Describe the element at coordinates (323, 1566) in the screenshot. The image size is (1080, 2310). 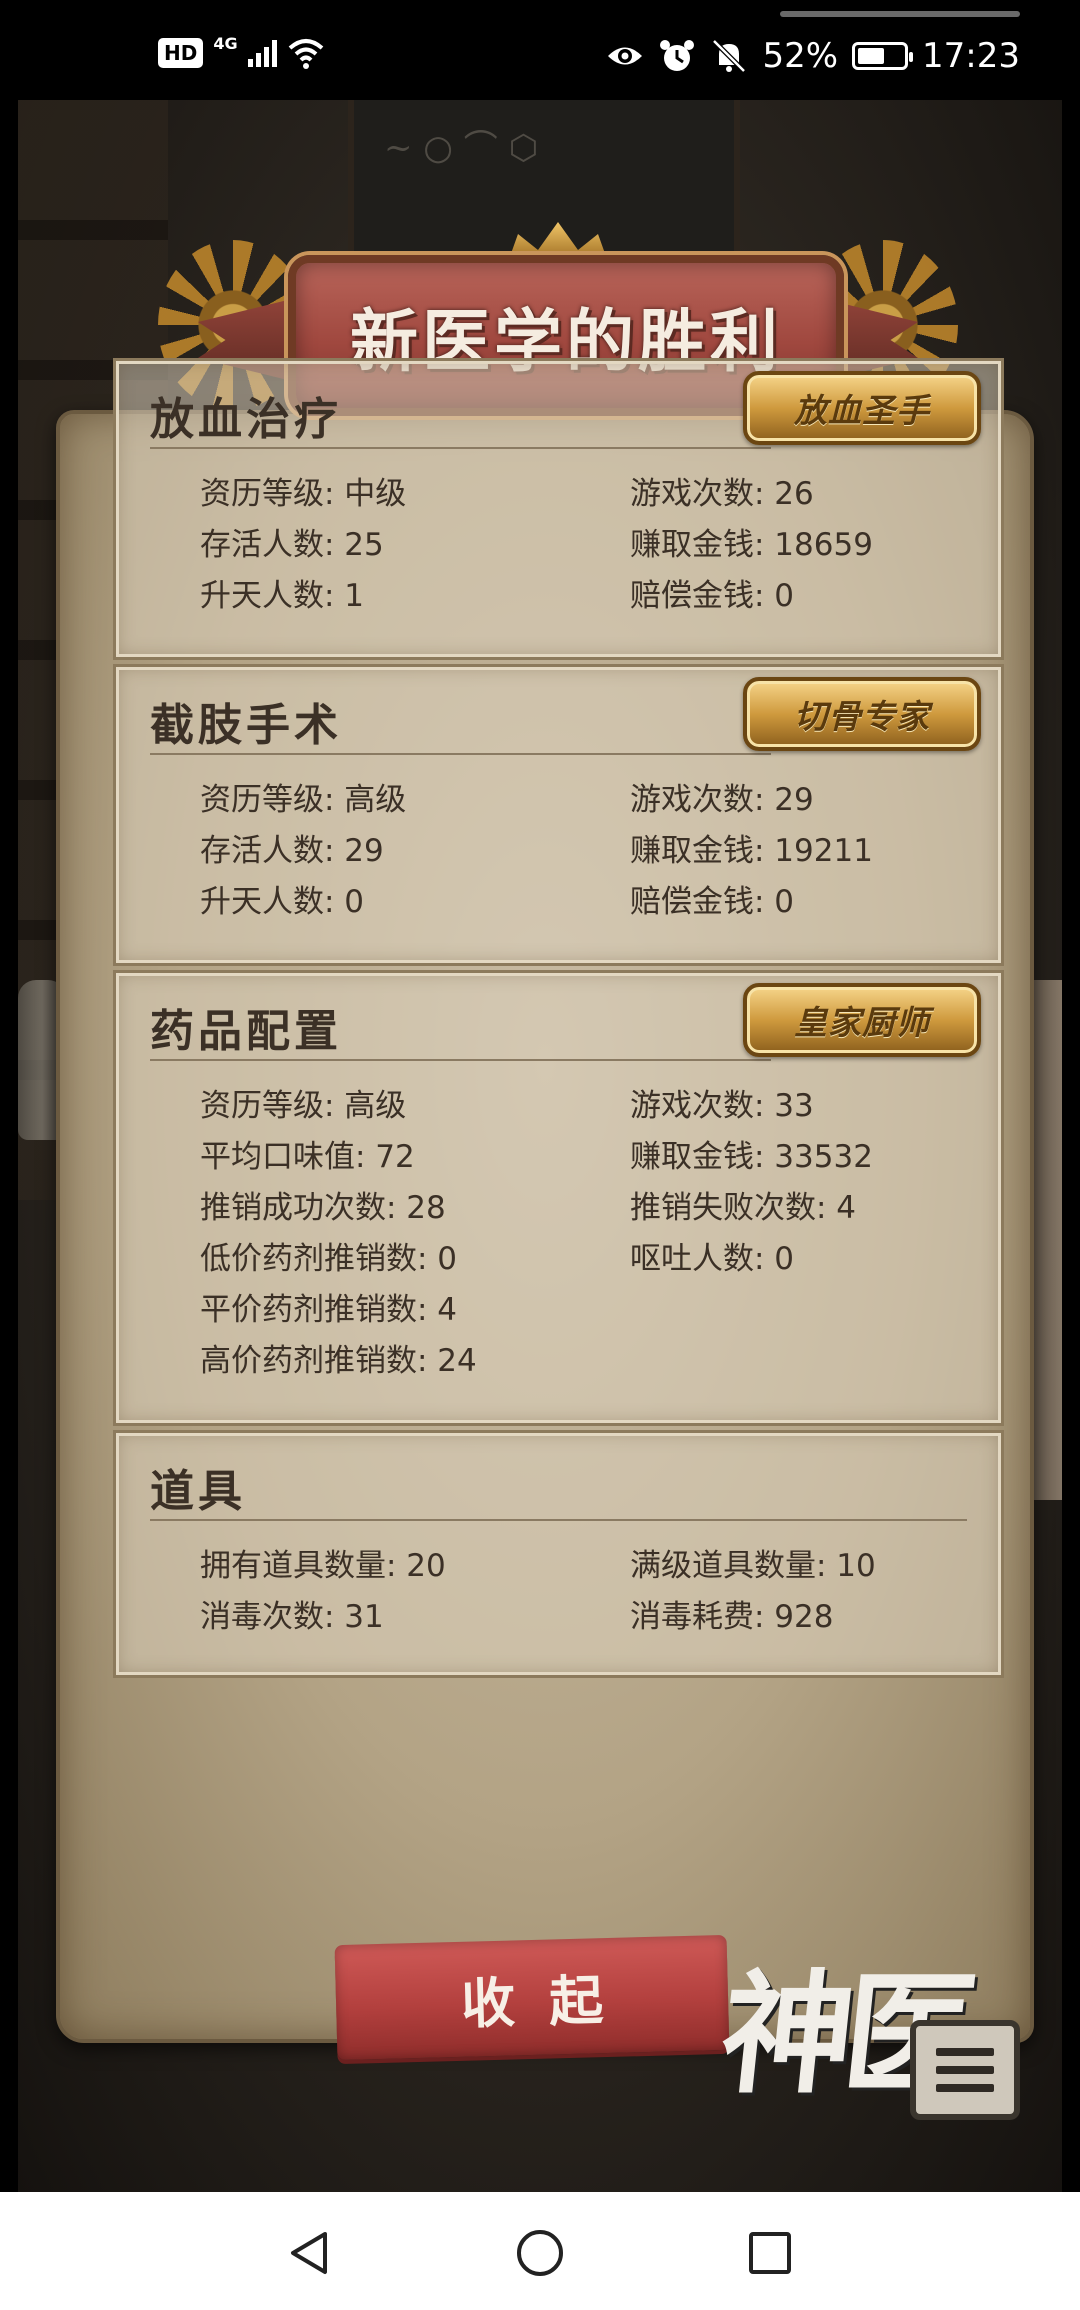
I see `stat-items-owned: 拥有道具数量: 20` at that location.